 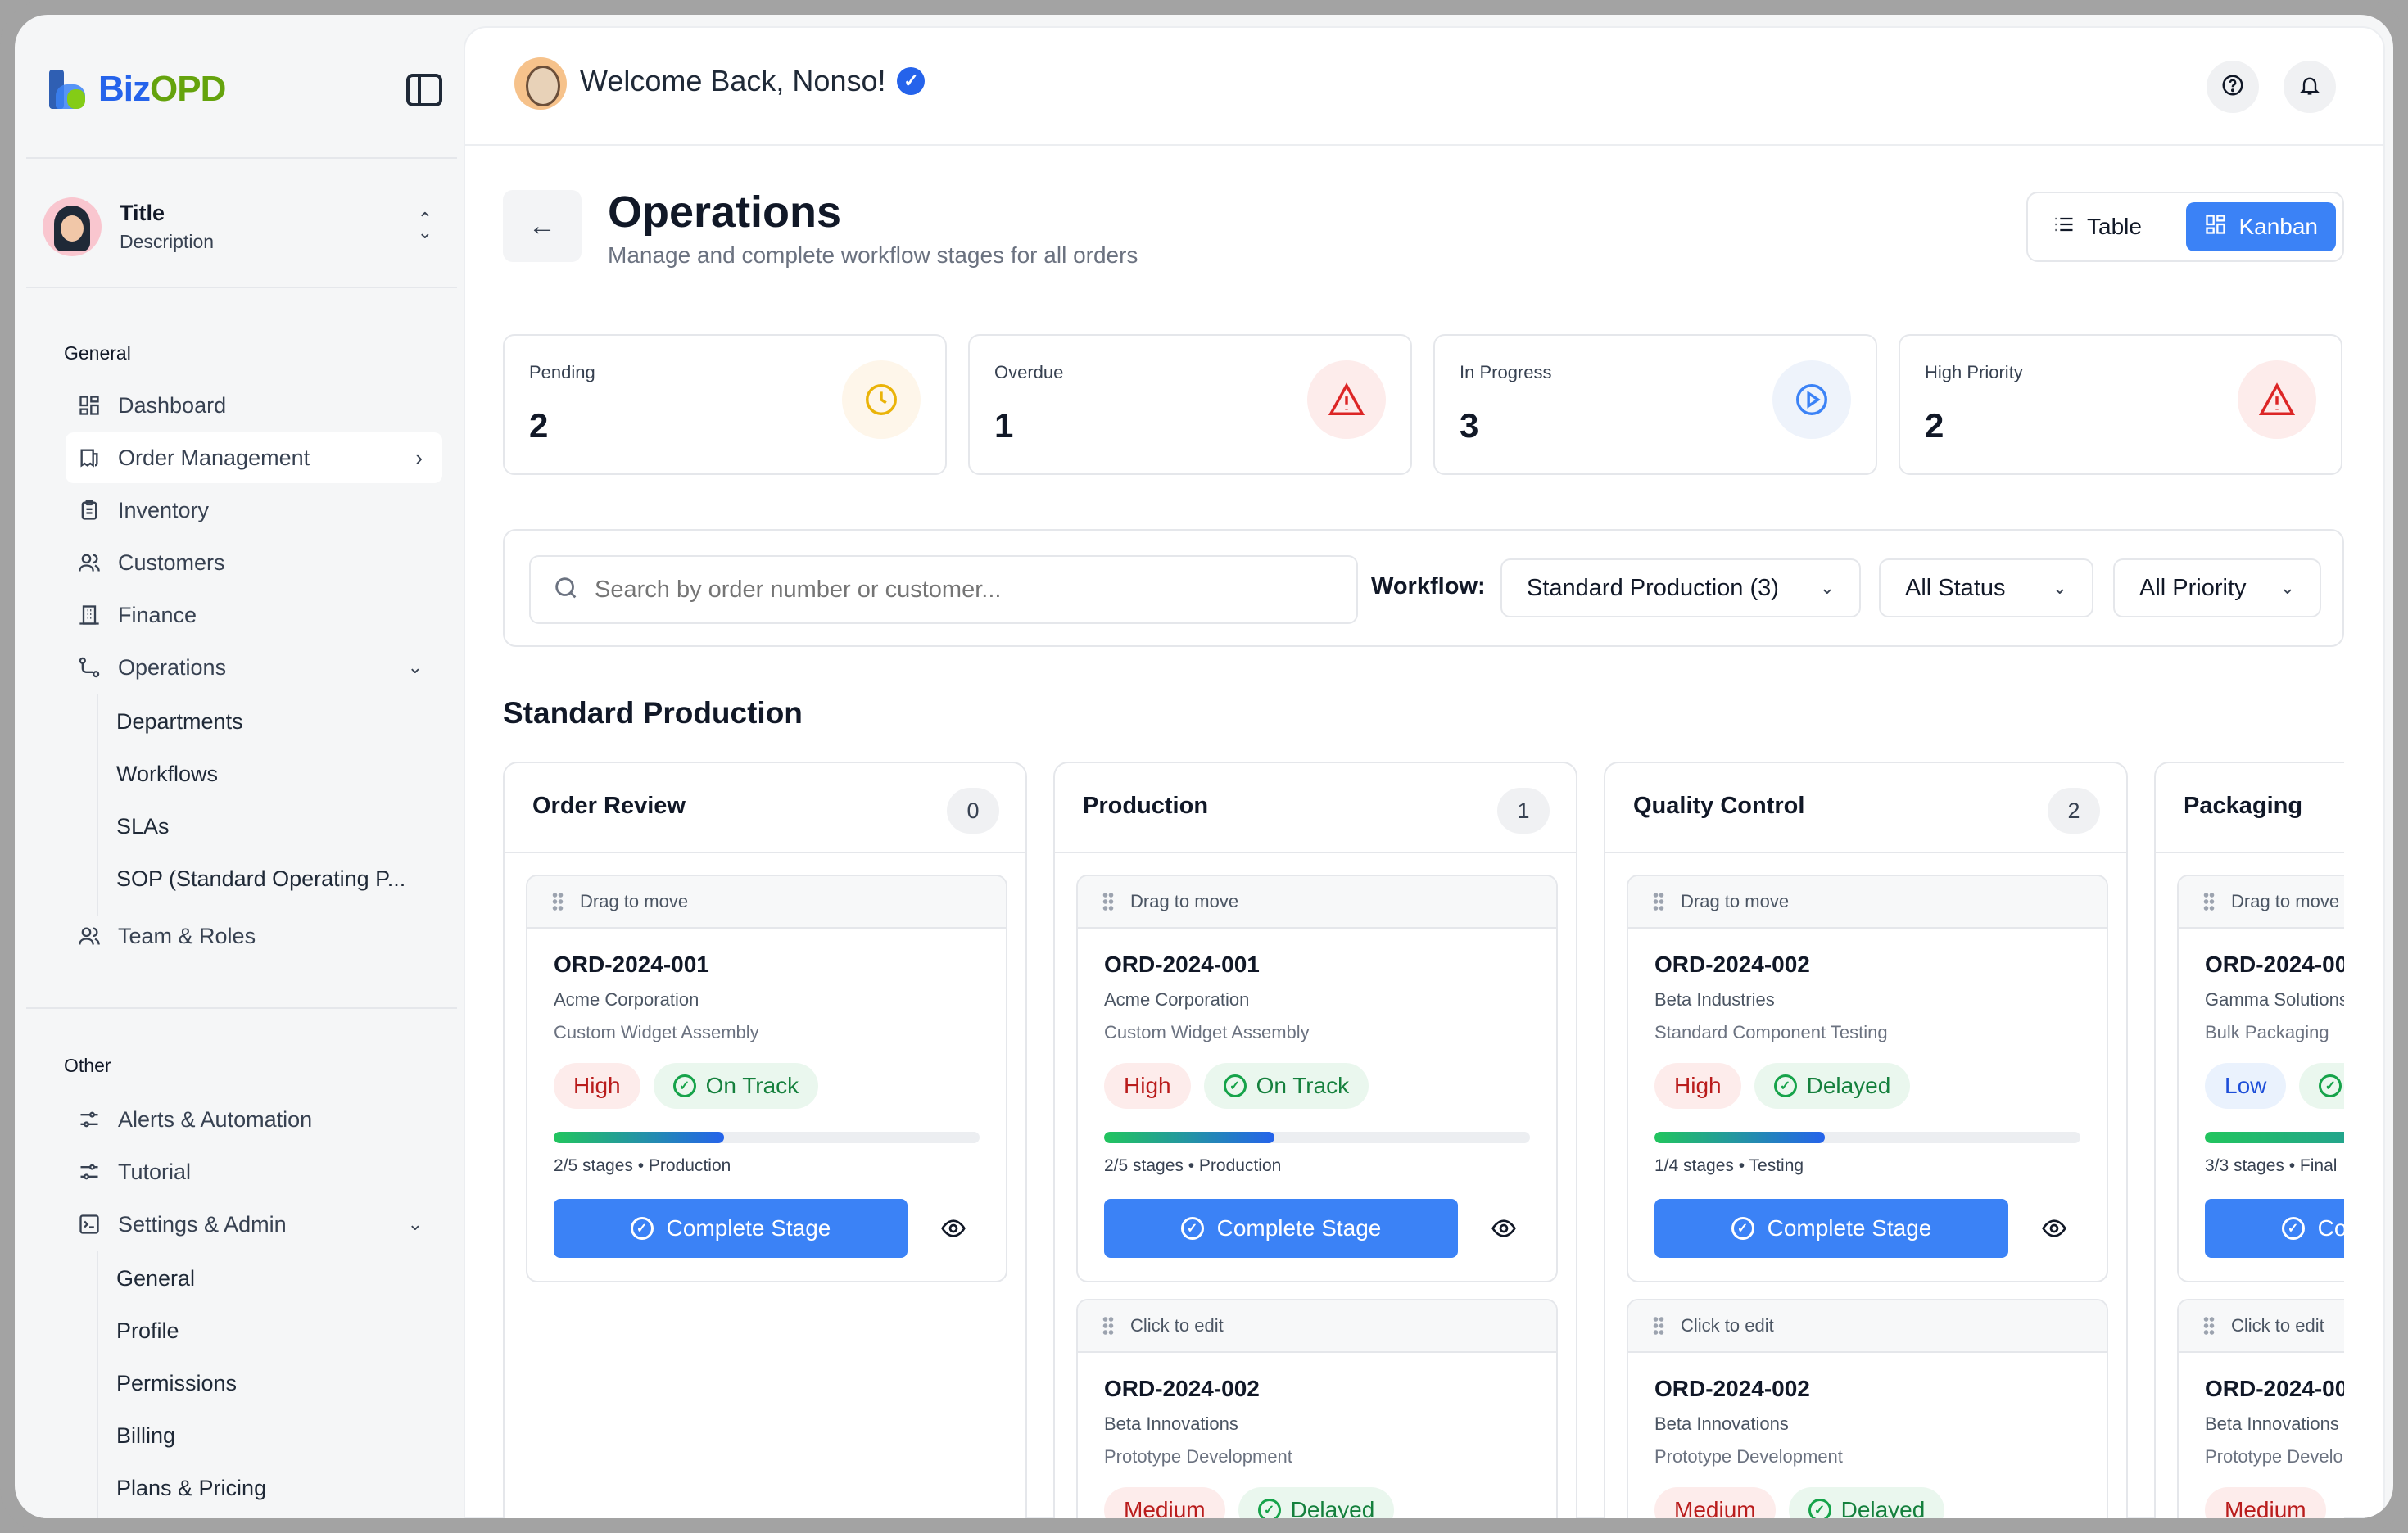 I want to click on sidebar-subitem-slas: SLAs, so click(x=143, y=826).